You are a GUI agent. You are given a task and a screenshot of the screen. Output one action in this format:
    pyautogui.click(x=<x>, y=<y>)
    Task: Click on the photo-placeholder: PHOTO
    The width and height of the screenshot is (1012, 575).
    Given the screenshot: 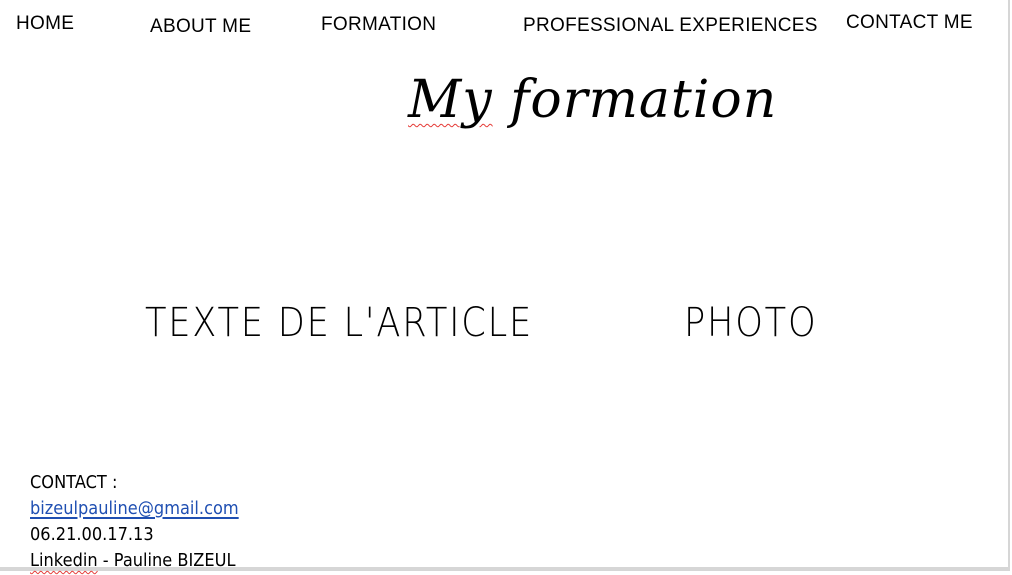 What is the action you would take?
    pyautogui.click(x=751, y=323)
    